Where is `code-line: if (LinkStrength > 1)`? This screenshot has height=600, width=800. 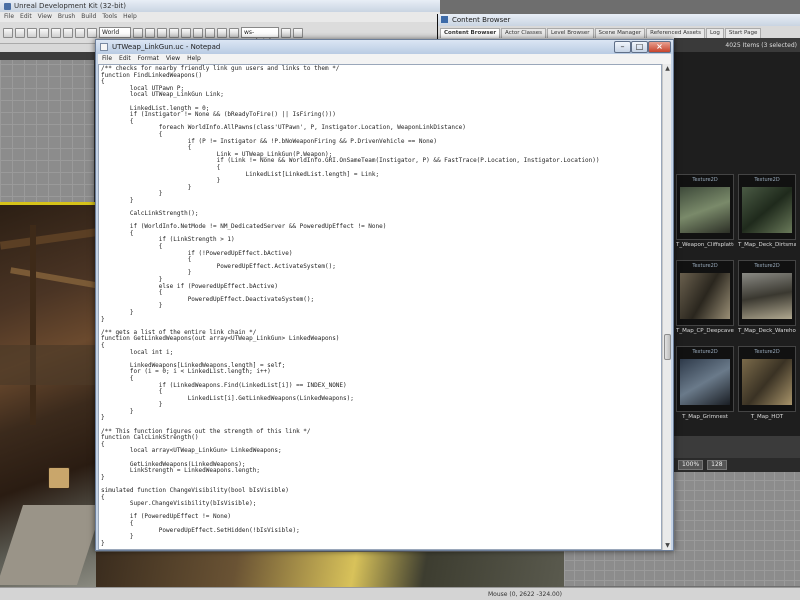 code-line: if (LinkStrength > 1) is located at coordinates (168, 240).